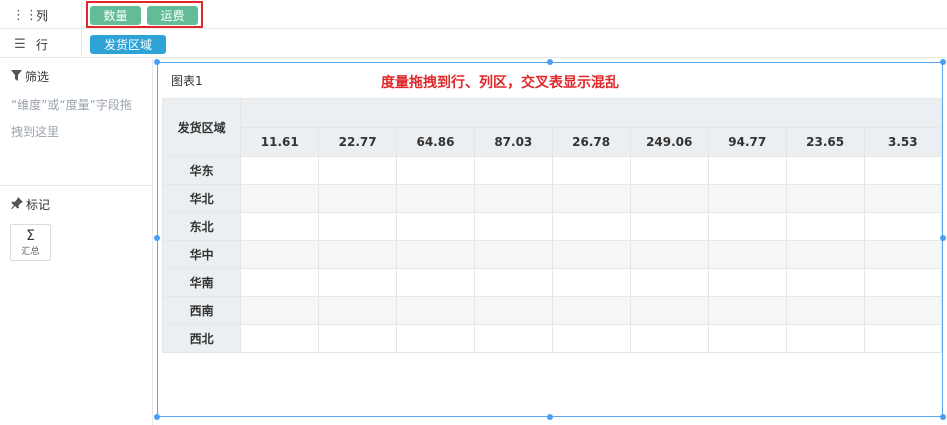 This screenshot has width=947, height=425. Describe the element at coordinates (30, 242) in the screenshot. I see `aggregate-mark-button: Σ 汇总` at that location.